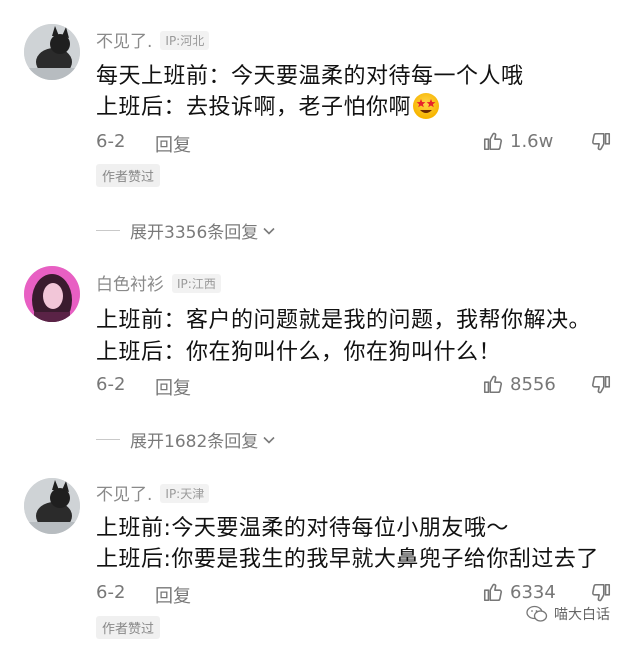 The width and height of the screenshot is (640, 645). I want to click on comment-text-line: 上班后:你要是我生的我早就大鼻兜子给你刮过去了, so click(347, 559).